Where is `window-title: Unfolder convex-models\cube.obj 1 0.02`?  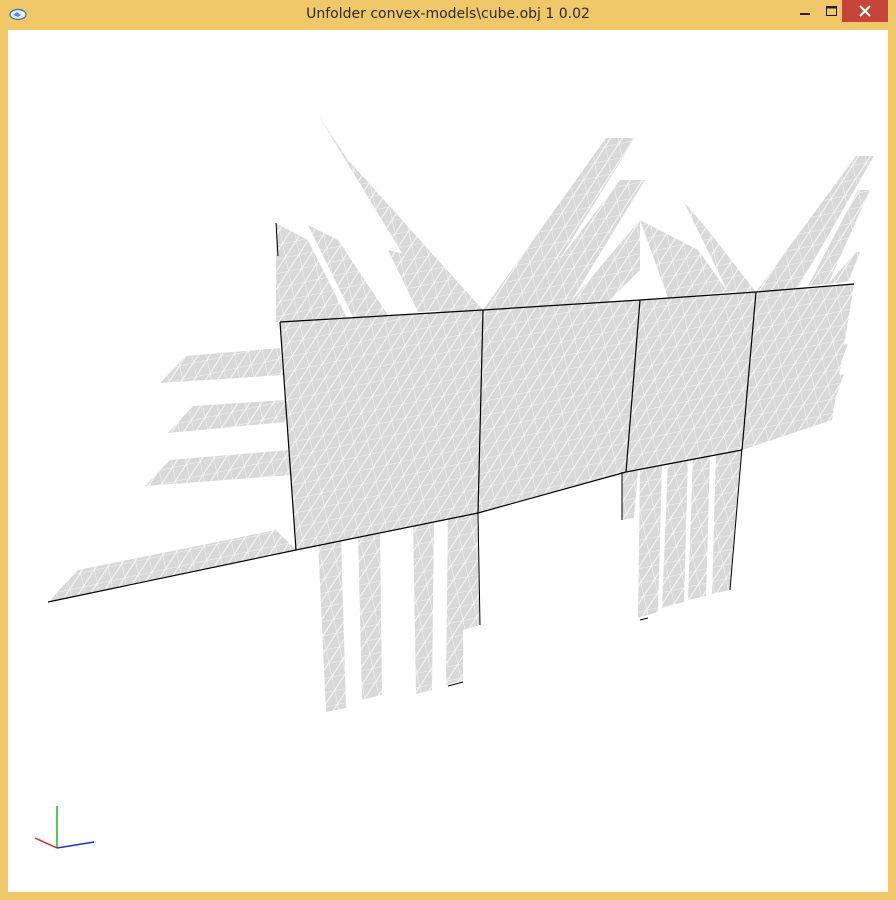
window-title: Unfolder convex-models\cube.obj 1 0.02 is located at coordinates (448, 14).